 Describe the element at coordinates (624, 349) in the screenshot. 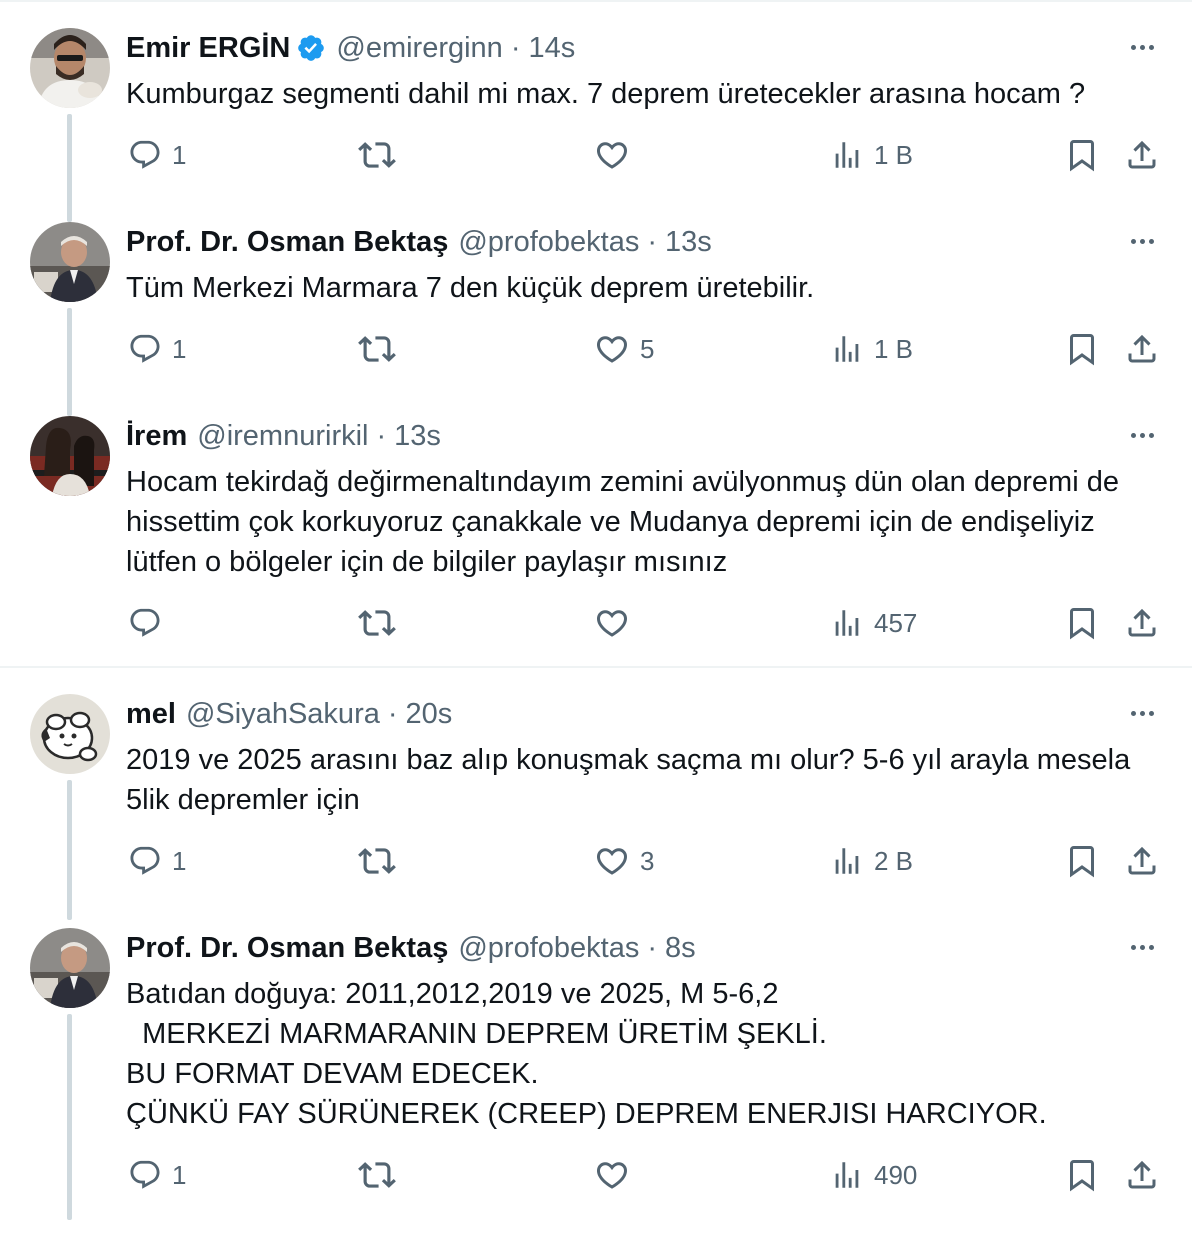

I see `like-button: 5` at that location.